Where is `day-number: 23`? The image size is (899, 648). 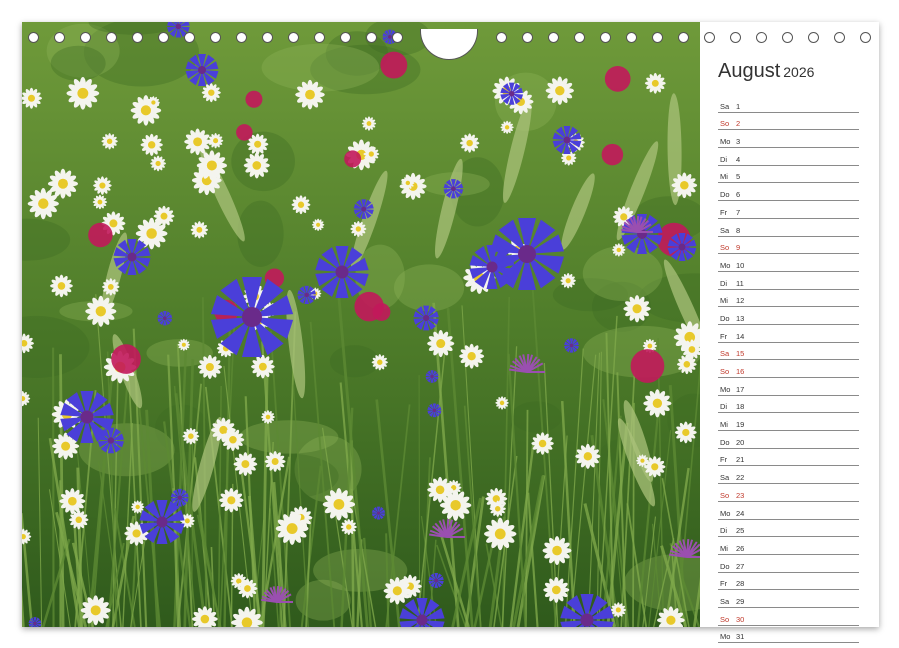 day-number: 23 is located at coordinates (740, 495).